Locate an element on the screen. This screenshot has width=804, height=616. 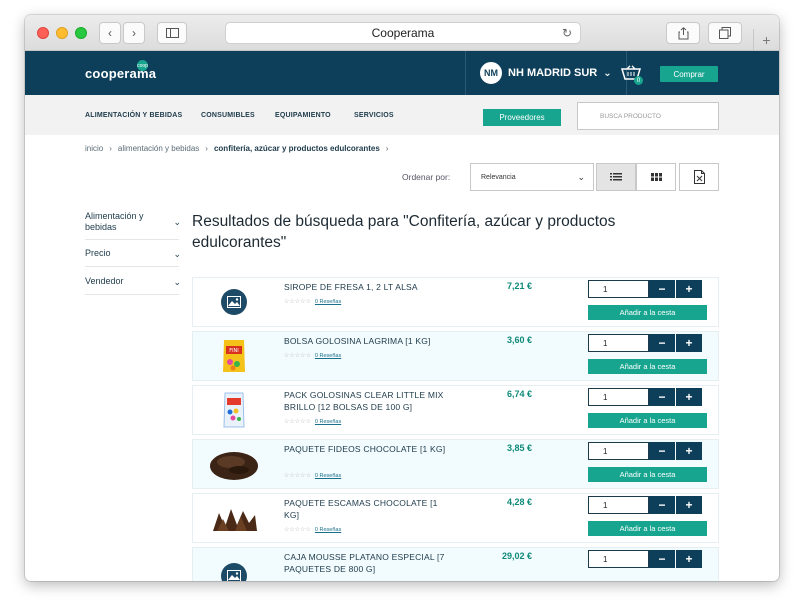
product-name: SIROPE DE FRESA 1, 2 LT ALSA is located at coordinates (369, 287).